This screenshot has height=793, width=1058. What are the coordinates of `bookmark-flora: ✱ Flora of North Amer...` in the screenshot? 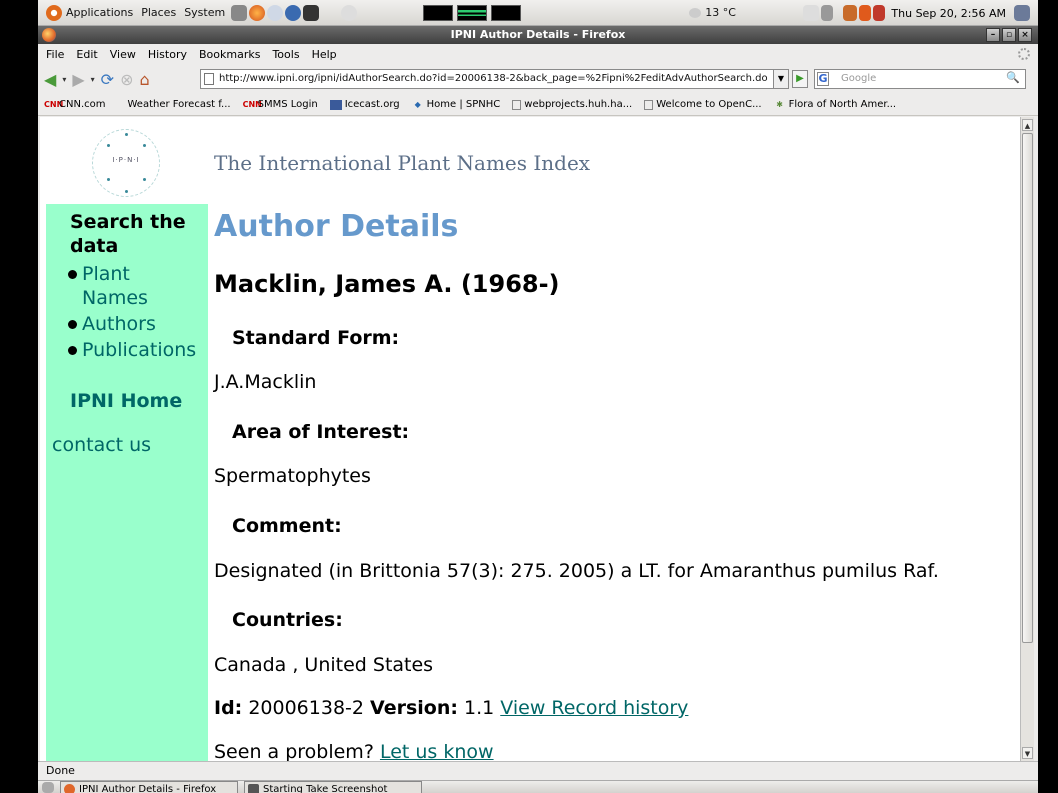 It's located at (835, 104).